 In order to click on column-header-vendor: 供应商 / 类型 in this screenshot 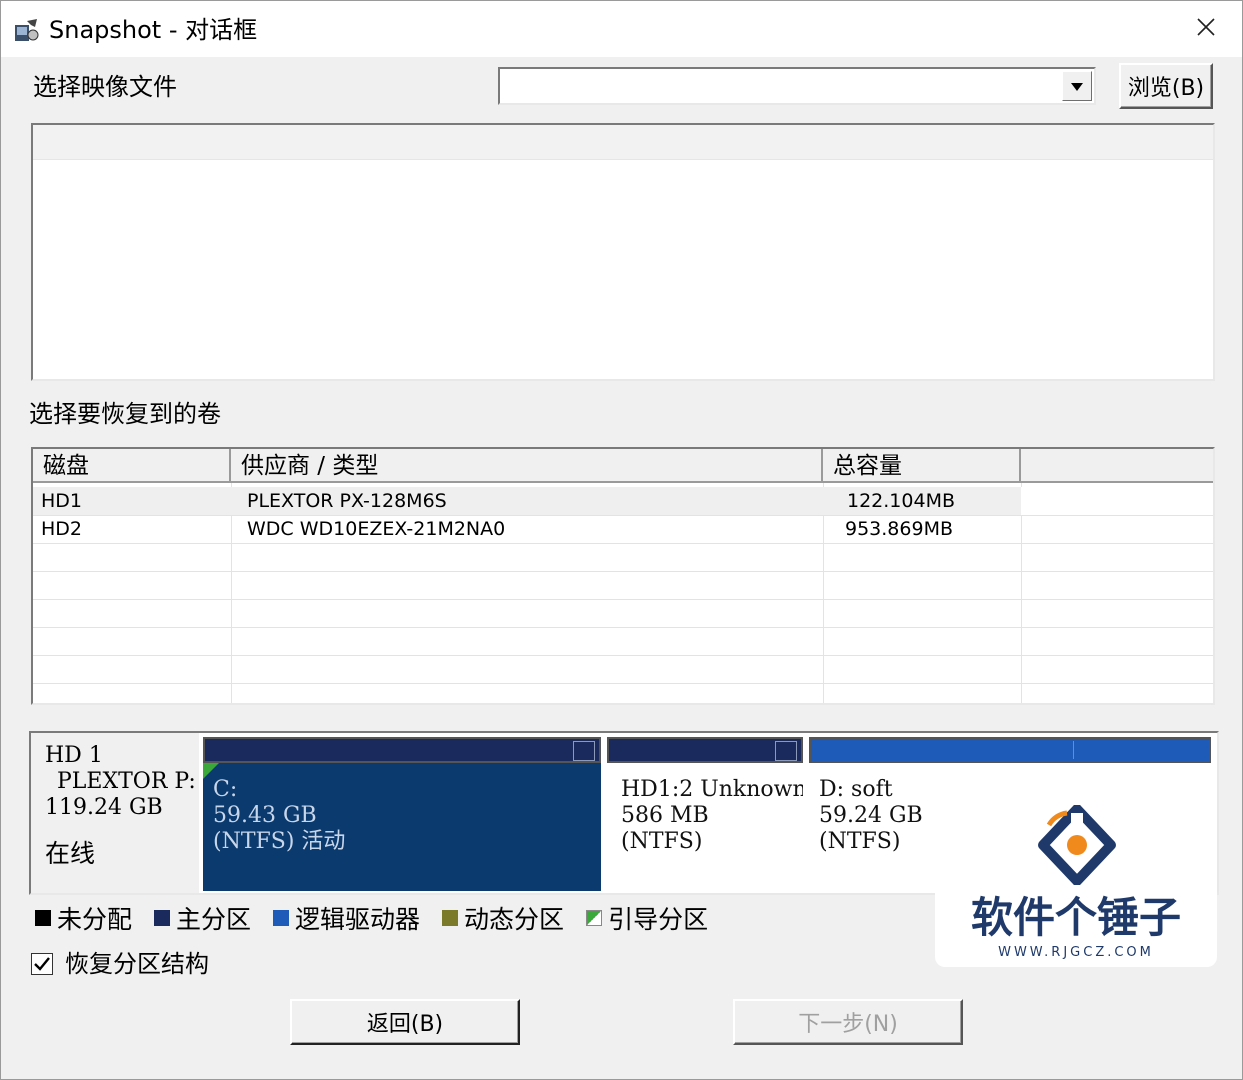, I will do `click(527, 466)`.